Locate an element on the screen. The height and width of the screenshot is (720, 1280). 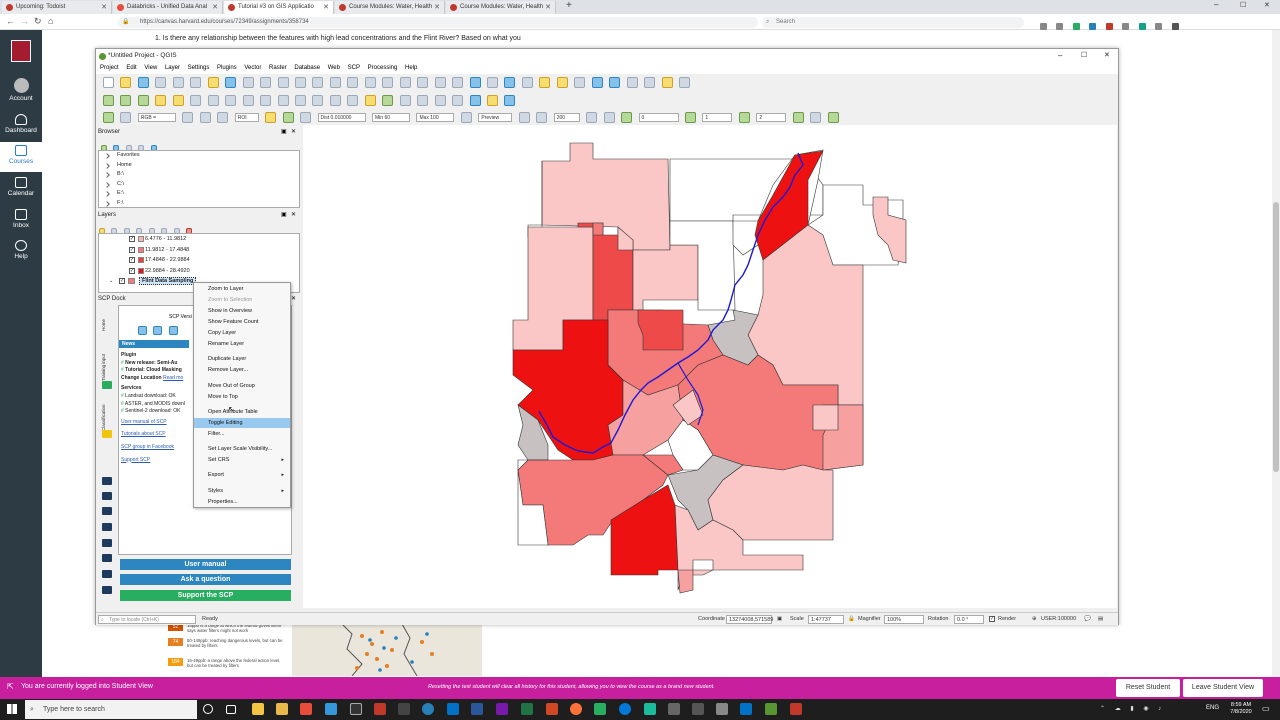
tab-training-input: Training input is located at coordinates (103, 367).